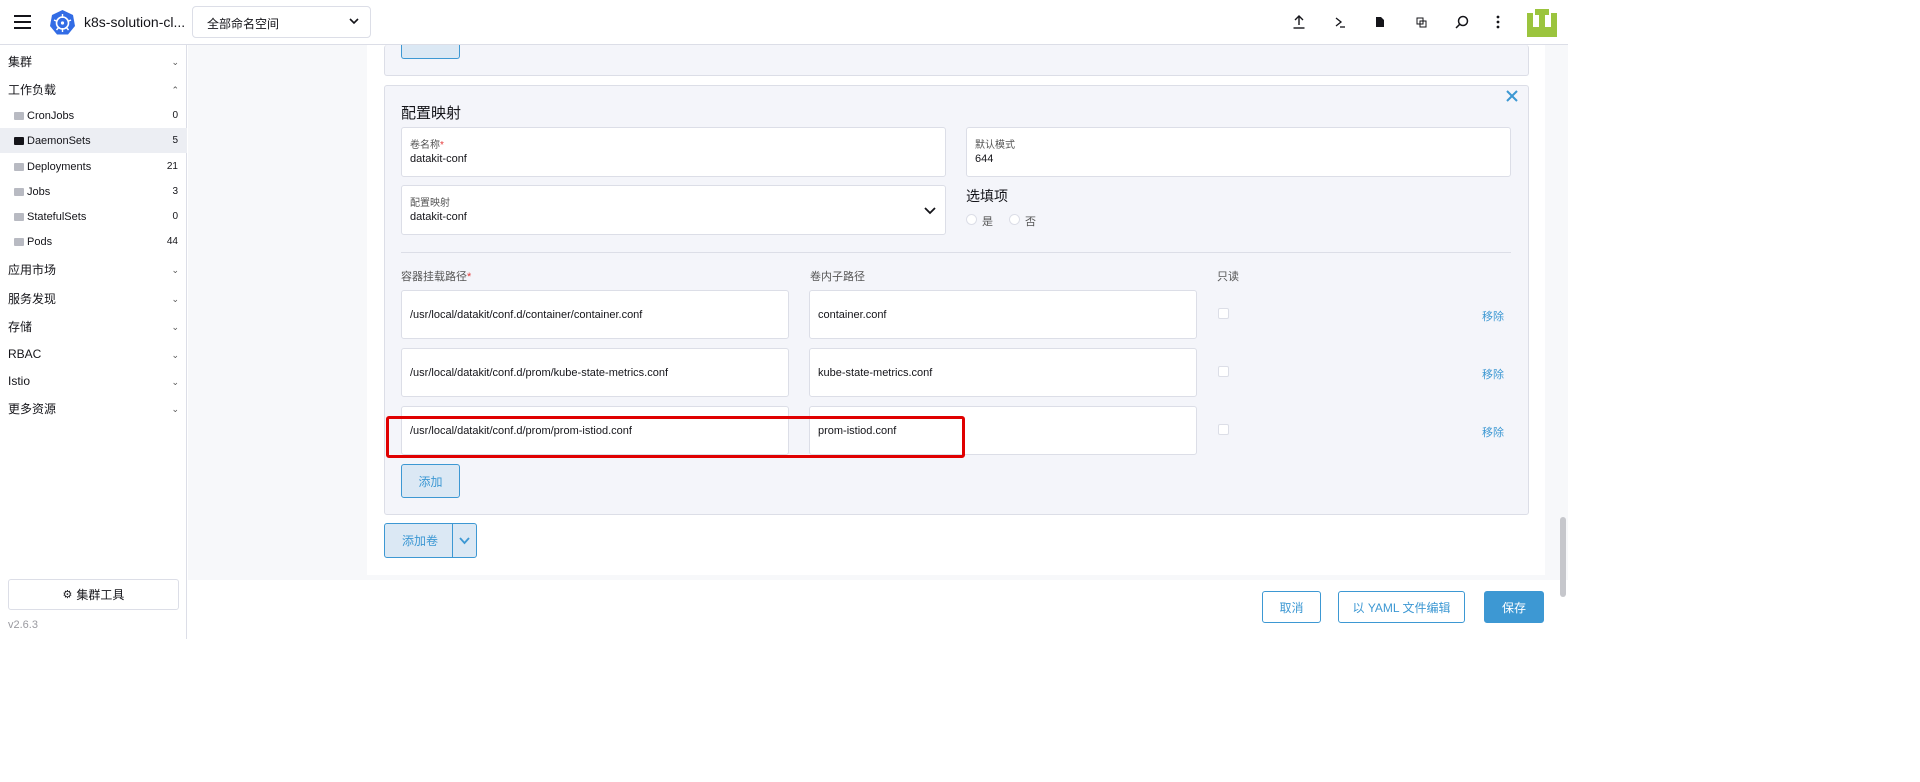 The width and height of the screenshot is (1920, 782). What do you see at coordinates (971, 219) in the screenshot?
I see `optional-yes-radio` at bounding box center [971, 219].